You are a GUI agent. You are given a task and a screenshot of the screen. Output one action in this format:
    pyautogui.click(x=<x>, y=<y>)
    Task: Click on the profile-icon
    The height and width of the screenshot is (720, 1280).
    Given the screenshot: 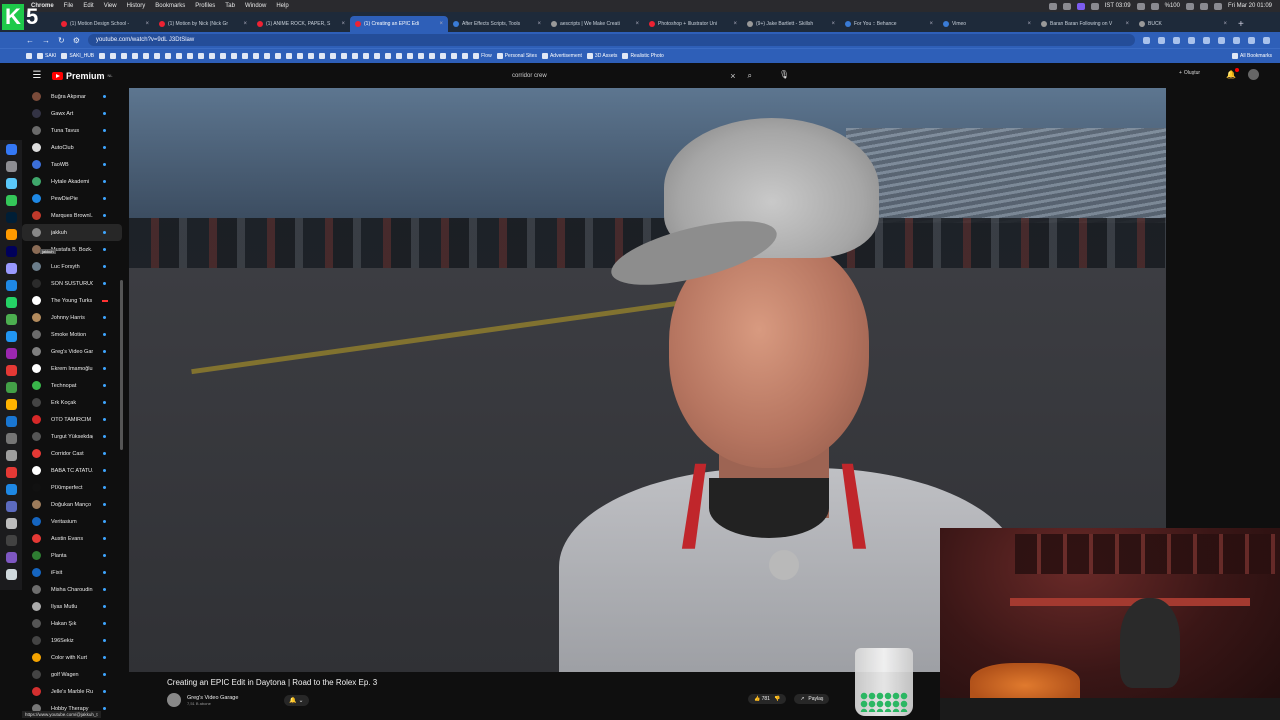 What is the action you would take?
    pyautogui.click(x=1251, y=40)
    